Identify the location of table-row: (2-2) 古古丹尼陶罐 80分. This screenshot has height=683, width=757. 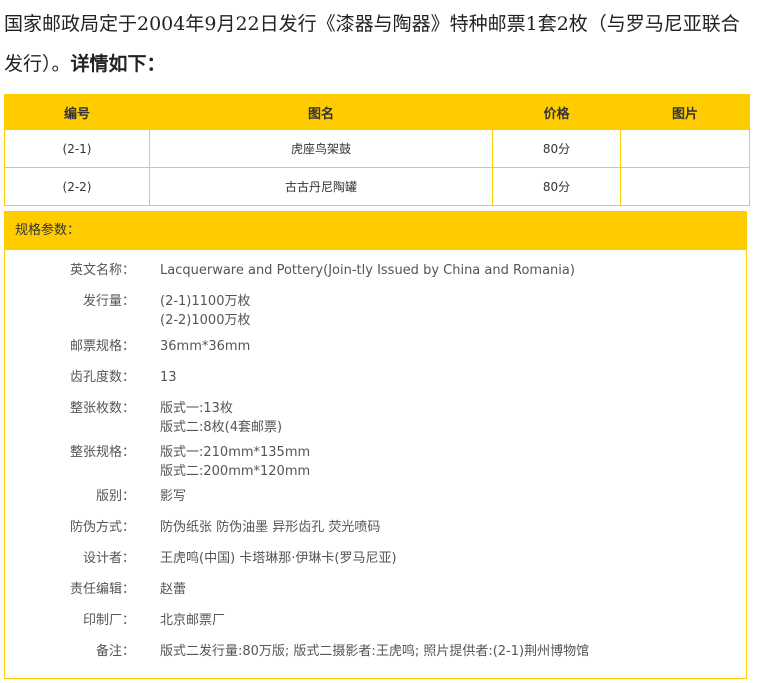
(377, 186).